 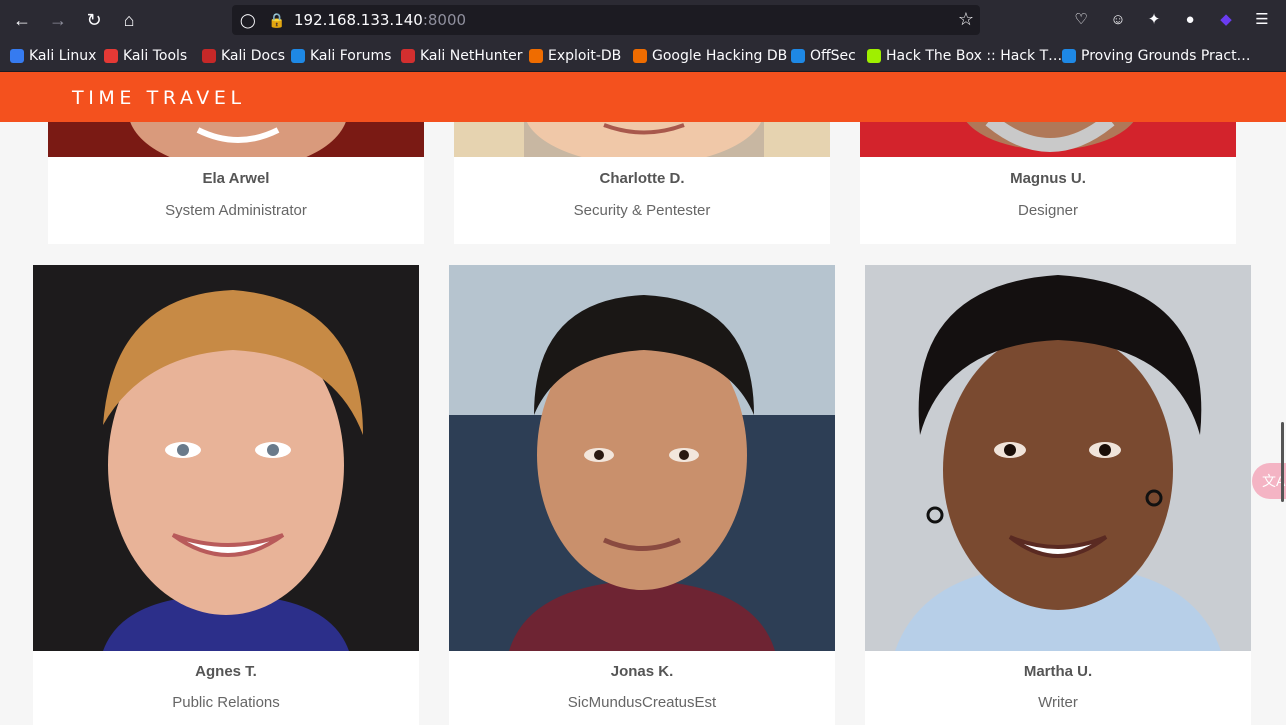 I want to click on url-text: 192.168.133.140:8000, so click(x=380, y=20).